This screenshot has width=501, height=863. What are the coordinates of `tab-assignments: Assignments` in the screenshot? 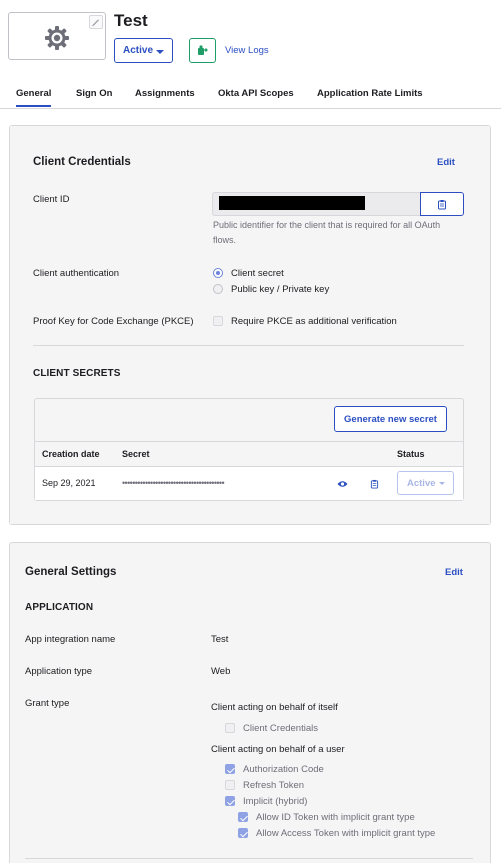 It's located at (165, 93).